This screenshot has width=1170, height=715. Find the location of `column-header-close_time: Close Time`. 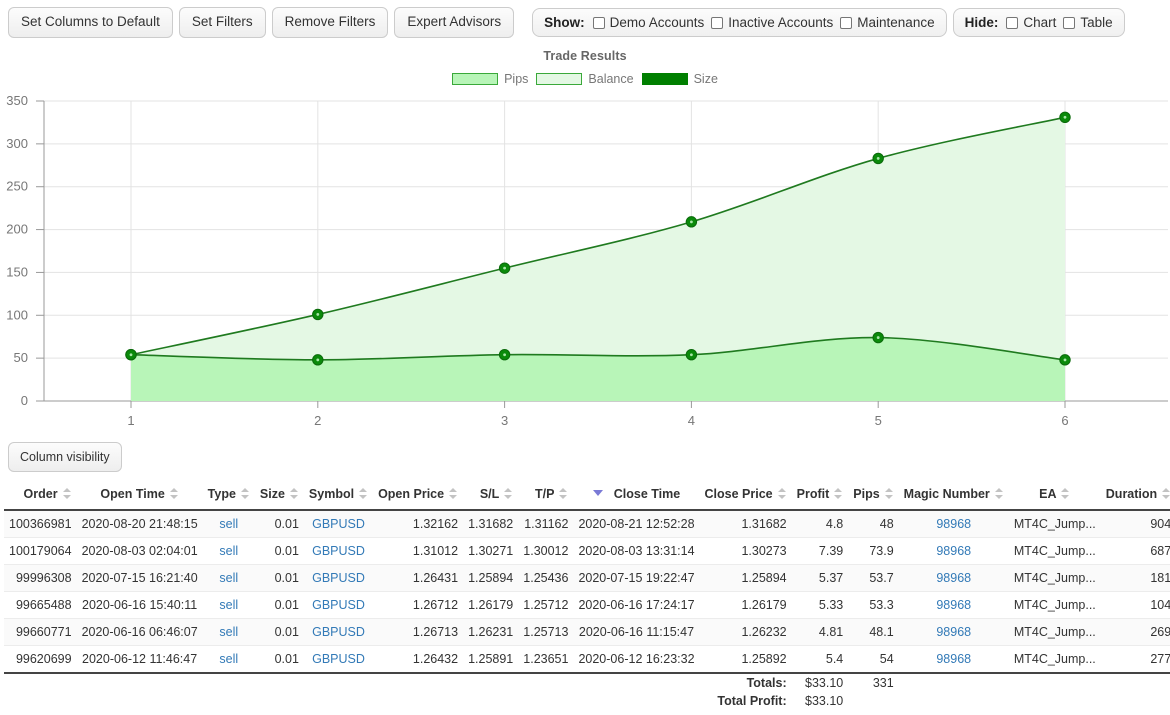

column-header-close_time: Close Time is located at coordinates (636, 495).